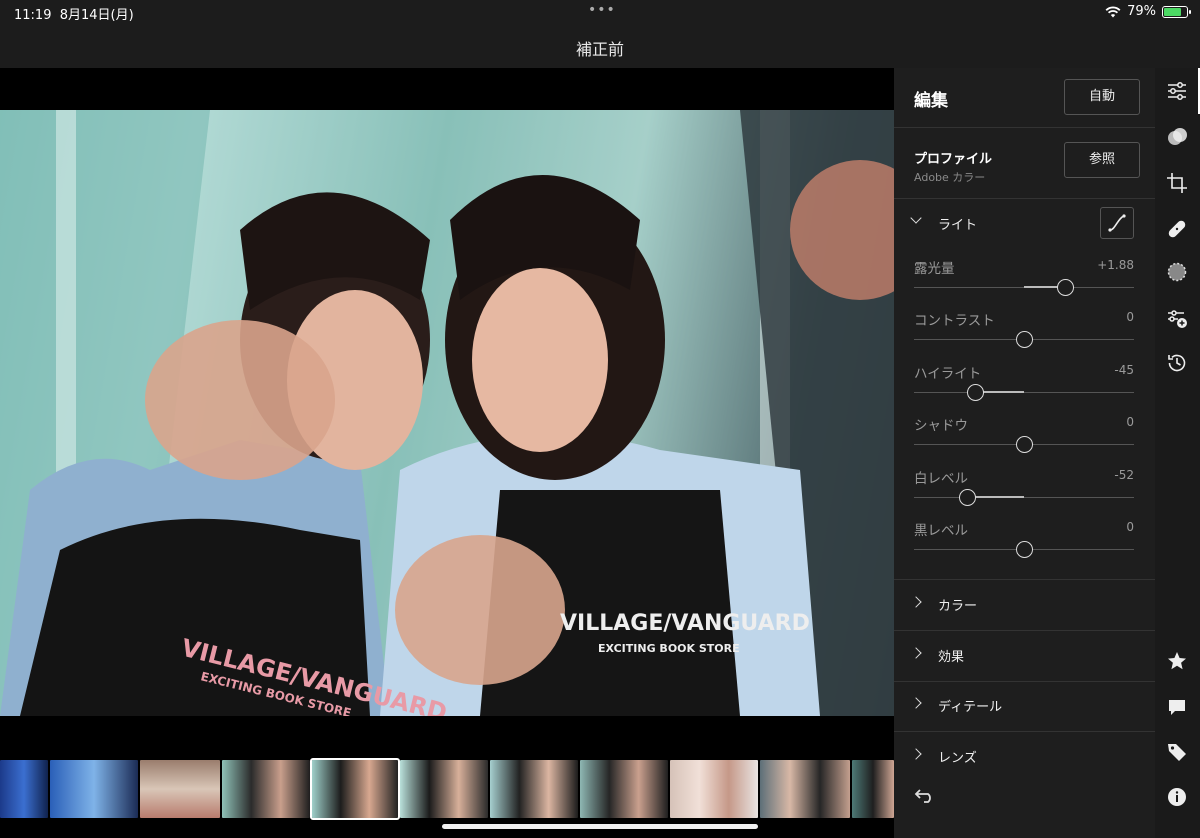 This screenshot has height=838, width=1200. Describe the element at coordinates (941, 478) in the screenshot. I see `slider-label: 白レベル` at that location.